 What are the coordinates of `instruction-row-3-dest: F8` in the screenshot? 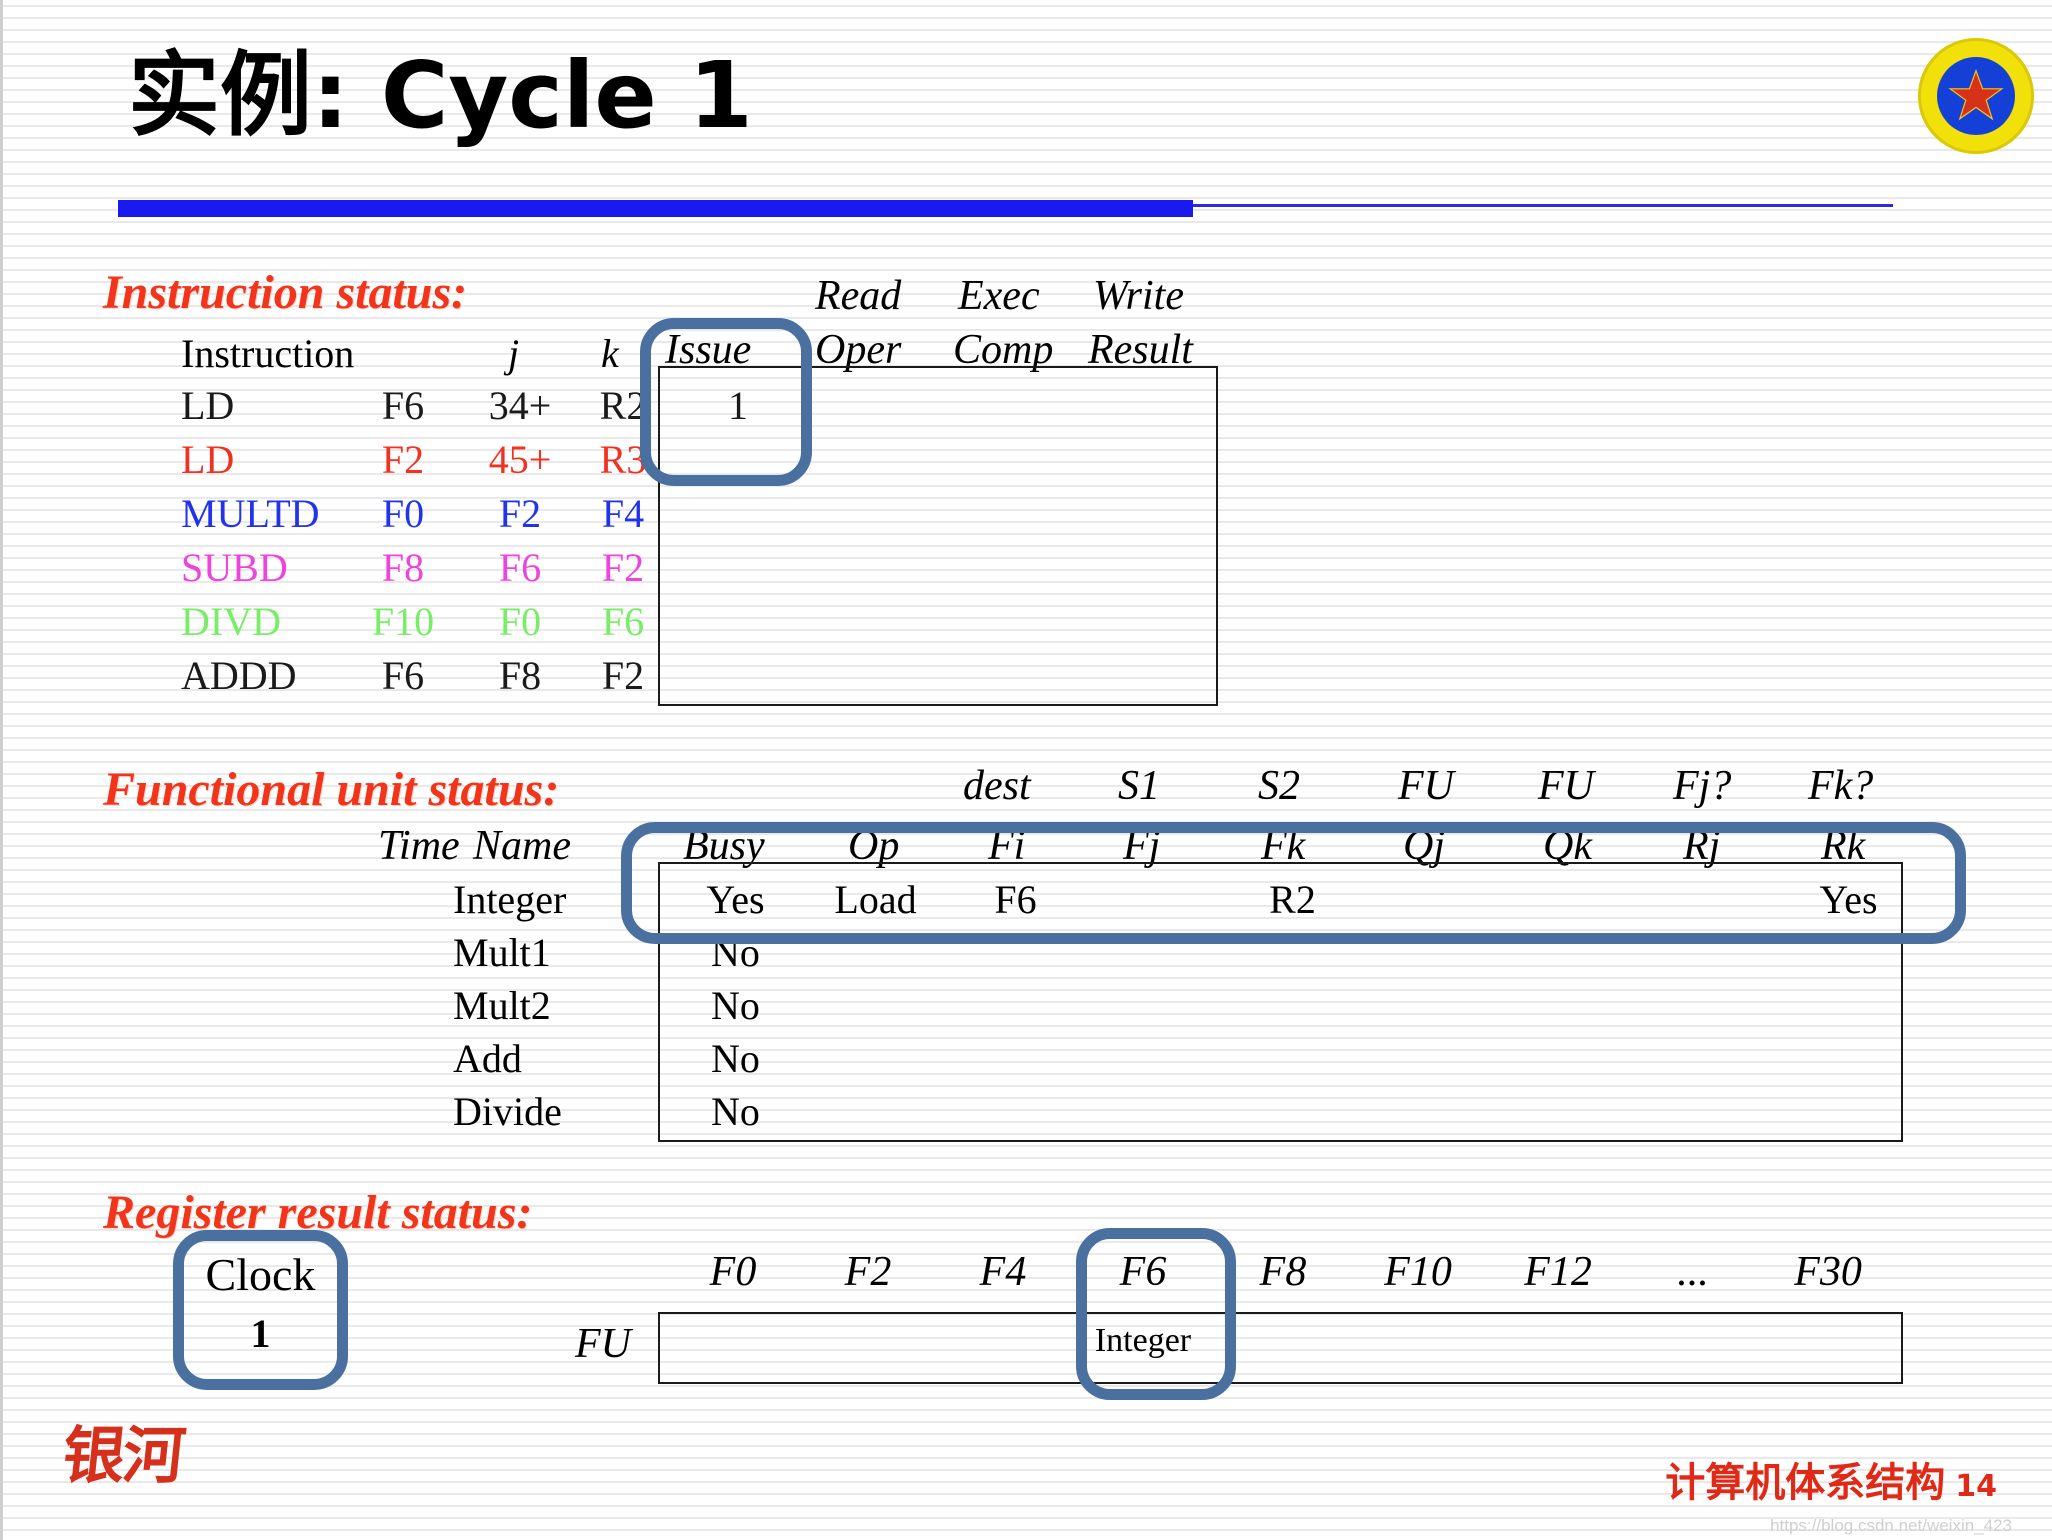 It's located at (403, 567).